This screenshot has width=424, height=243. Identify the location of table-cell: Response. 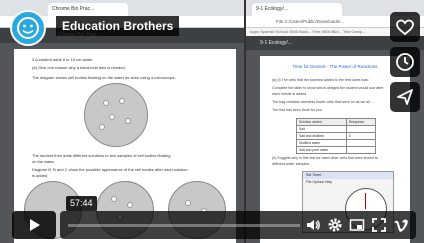
(361, 122).